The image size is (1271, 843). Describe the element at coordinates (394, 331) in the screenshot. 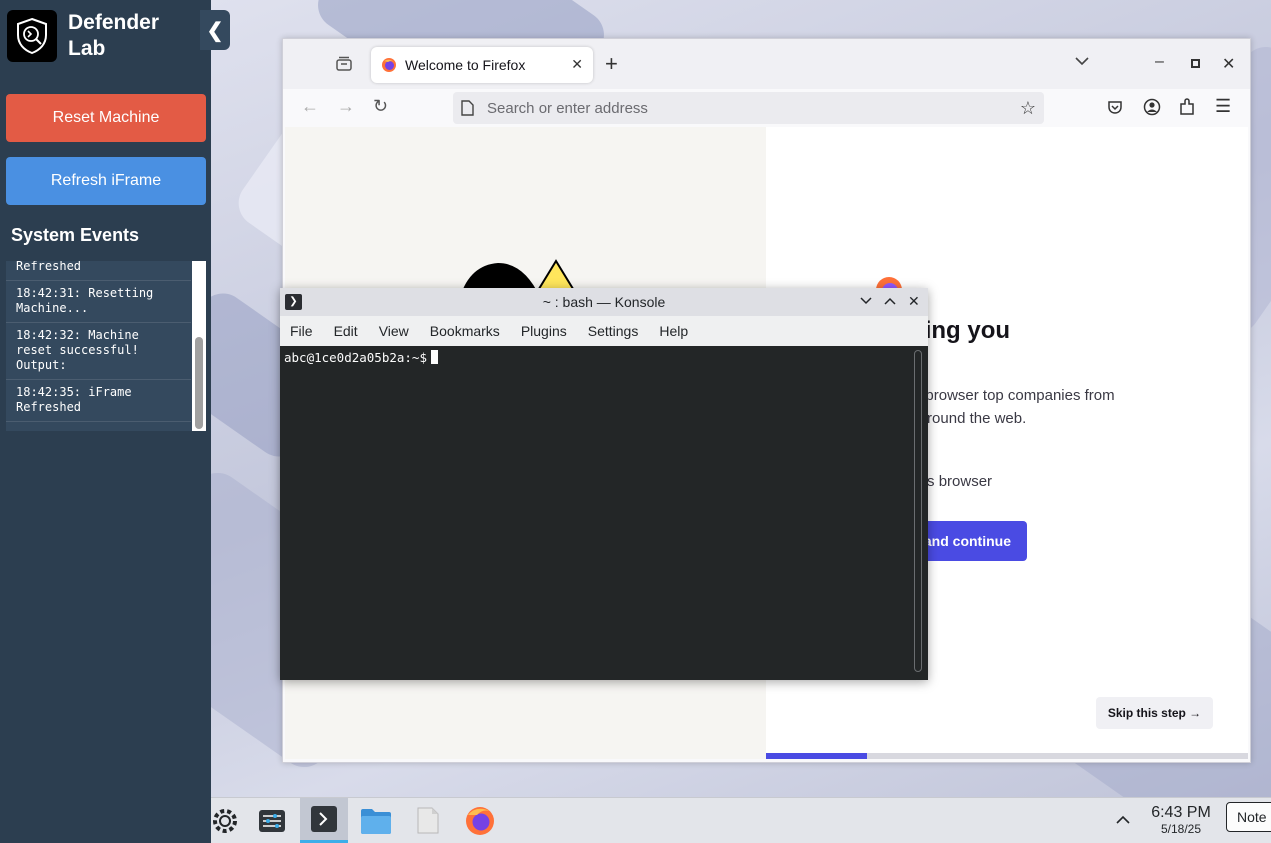

I see `menu-view: View` at that location.